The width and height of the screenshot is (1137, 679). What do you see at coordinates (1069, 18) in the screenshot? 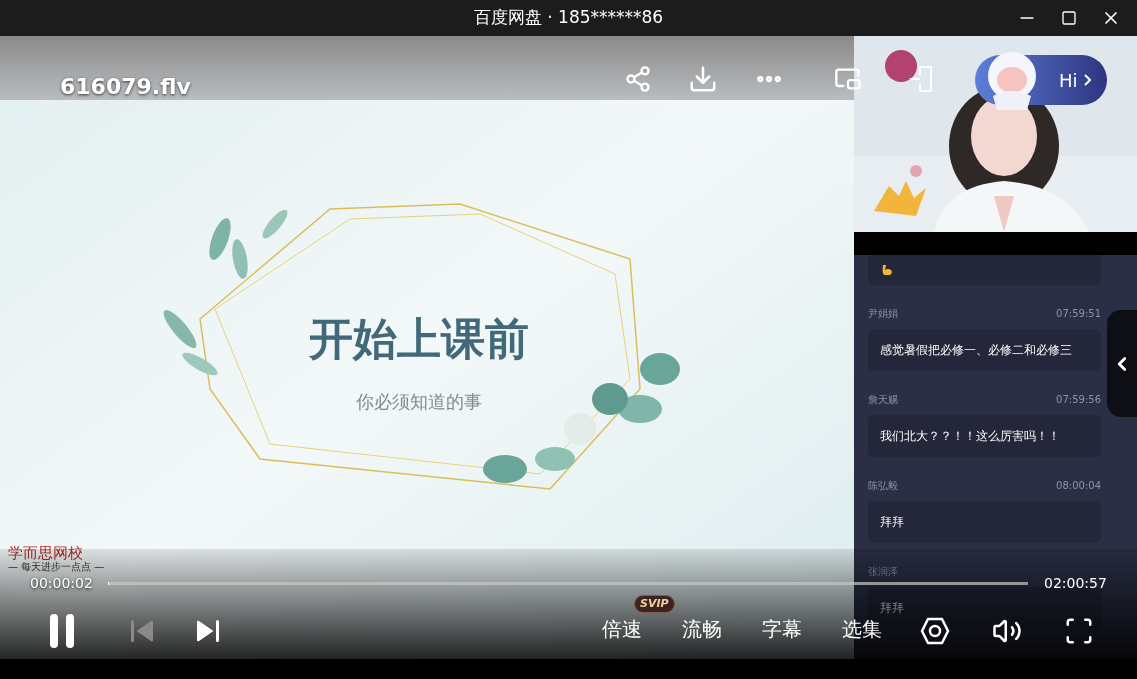
I see `maximize-icon` at bounding box center [1069, 18].